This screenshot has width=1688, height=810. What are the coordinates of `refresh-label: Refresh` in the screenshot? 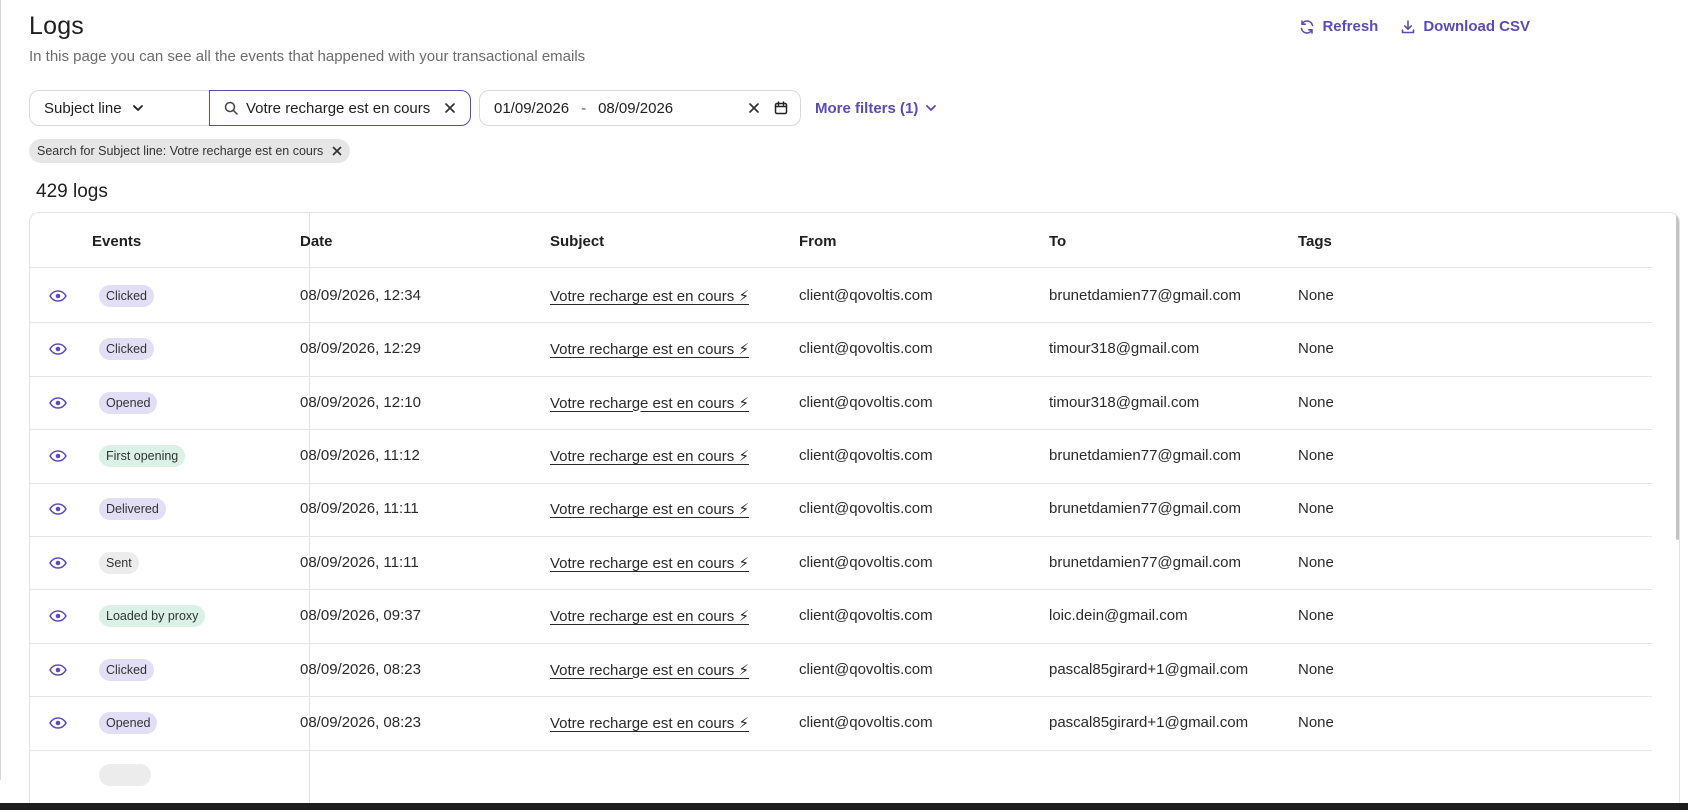 It's located at (1350, 26).